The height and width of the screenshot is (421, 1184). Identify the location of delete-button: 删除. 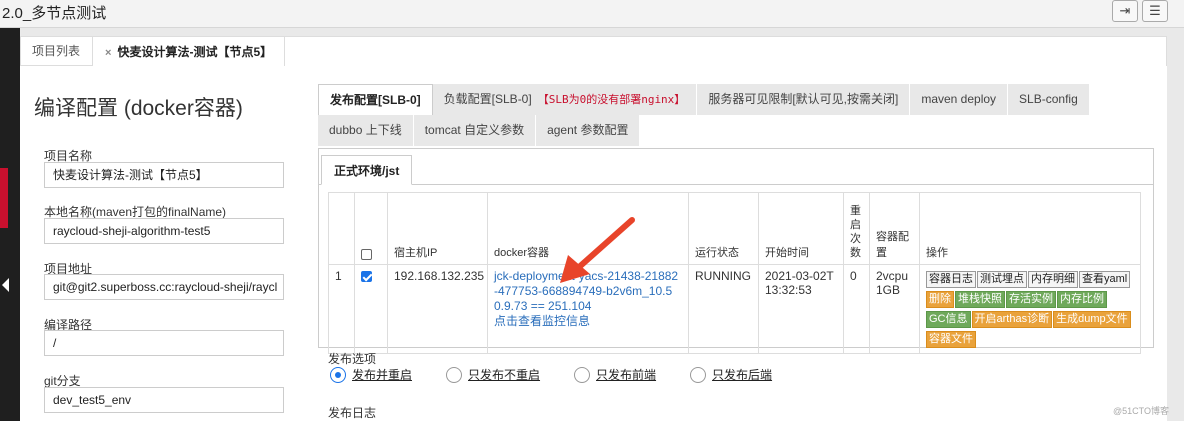
(940, 299).